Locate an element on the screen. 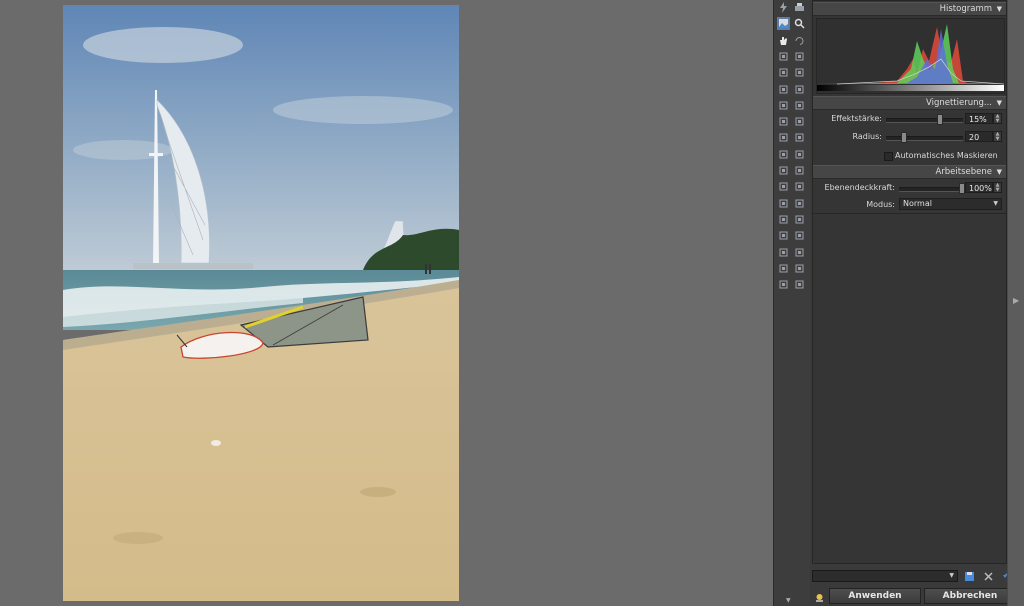 This screenshot has height=606, width=1024. dropper-tool is located at coordinates (799, 154).